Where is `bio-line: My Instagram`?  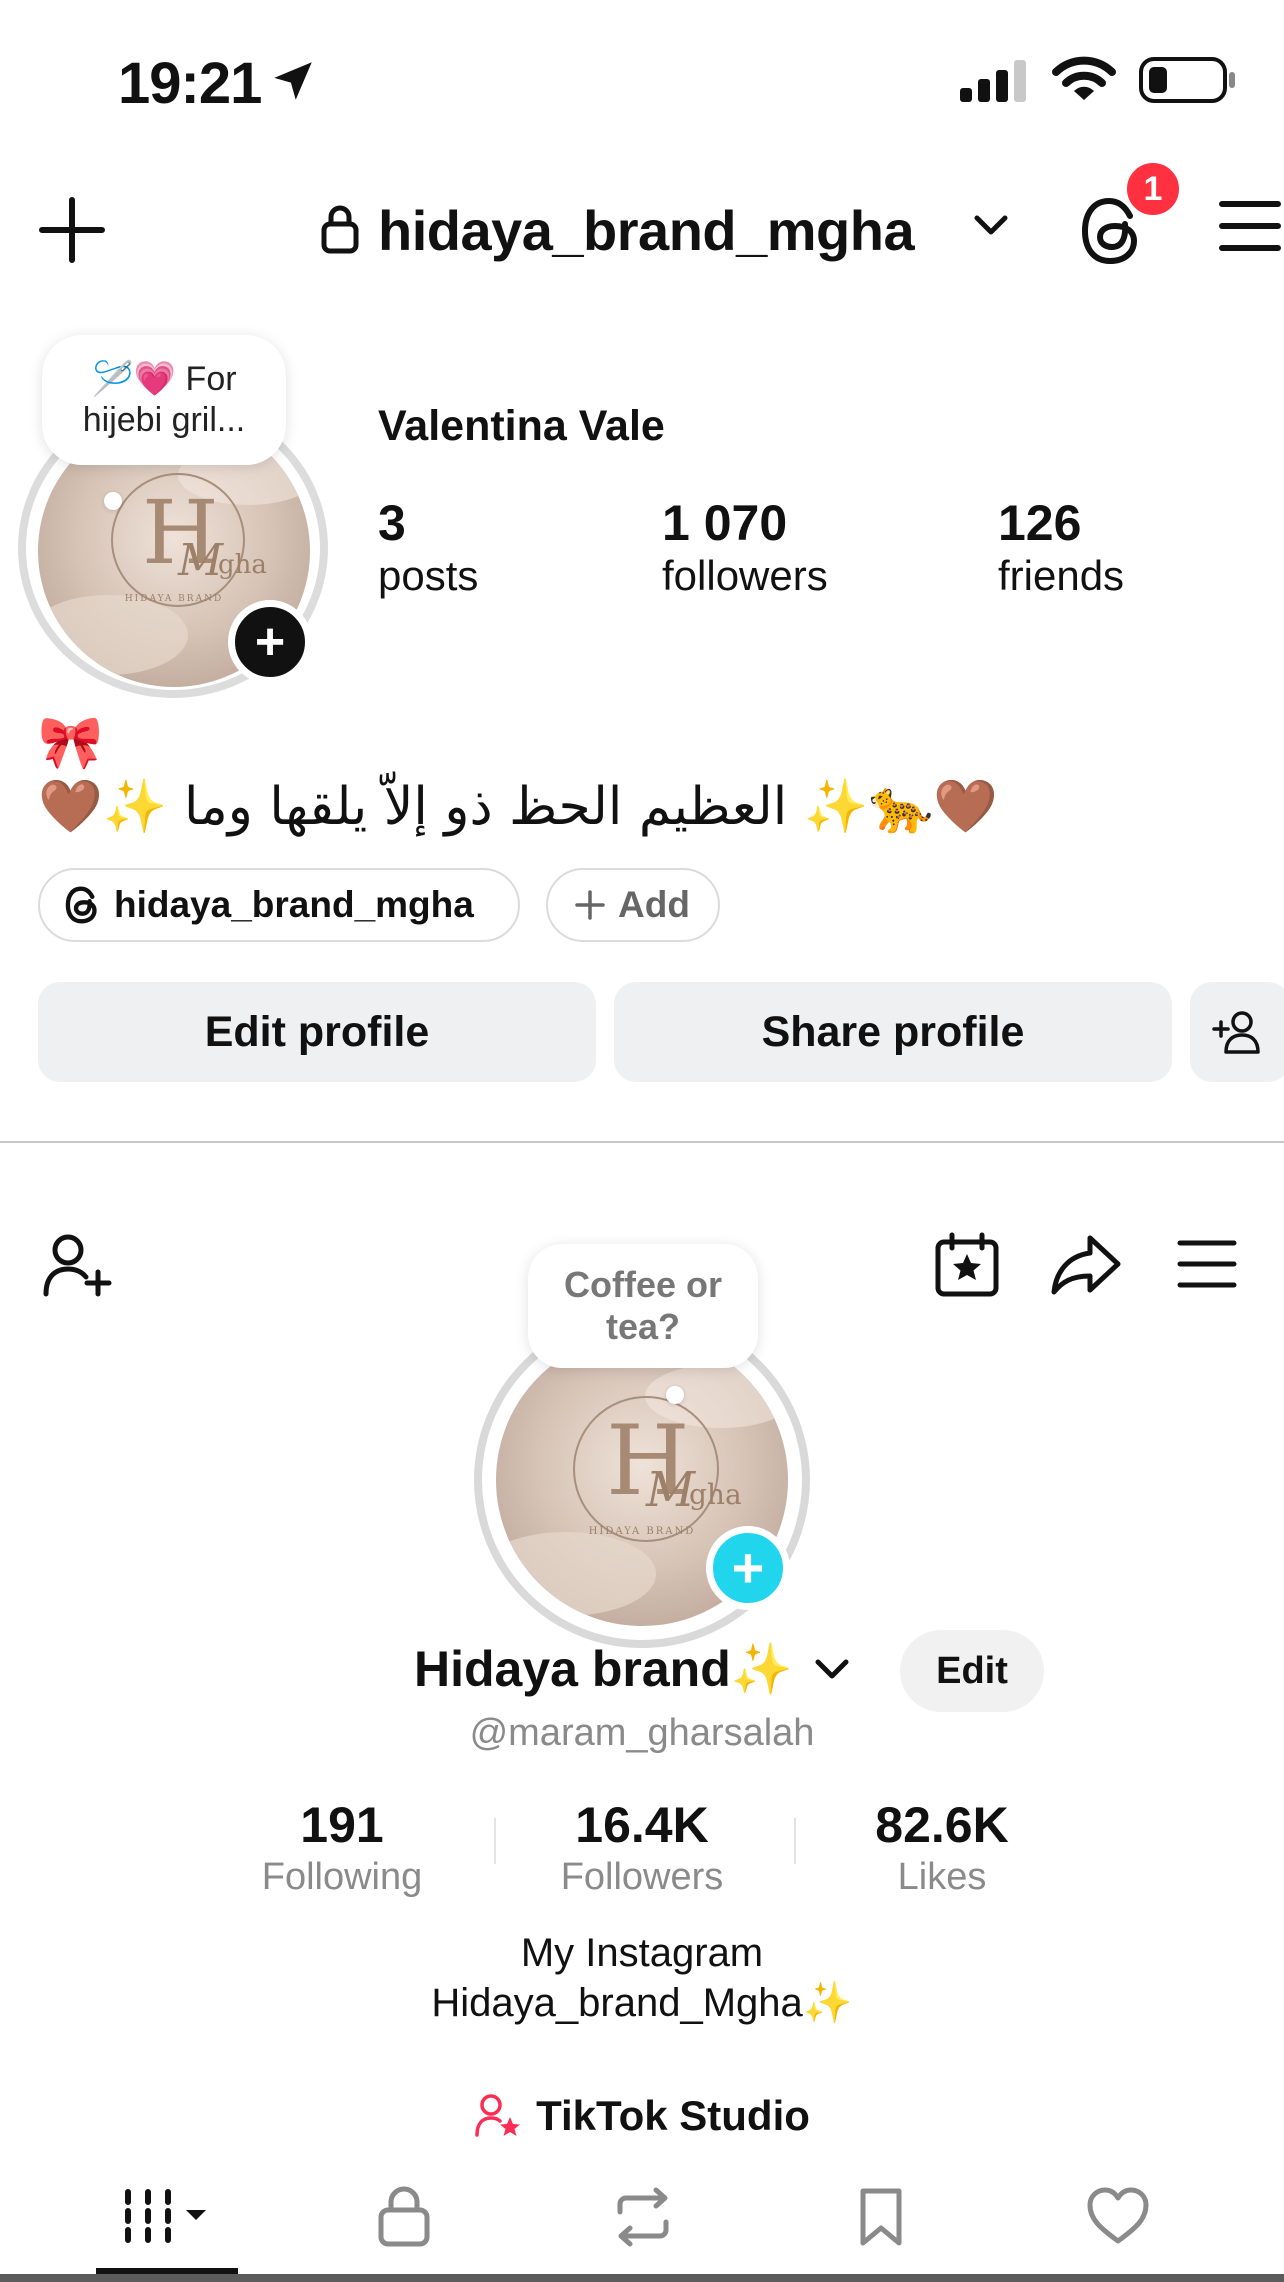
bio-line: My Instagram is located at coordinates (642, 1953).